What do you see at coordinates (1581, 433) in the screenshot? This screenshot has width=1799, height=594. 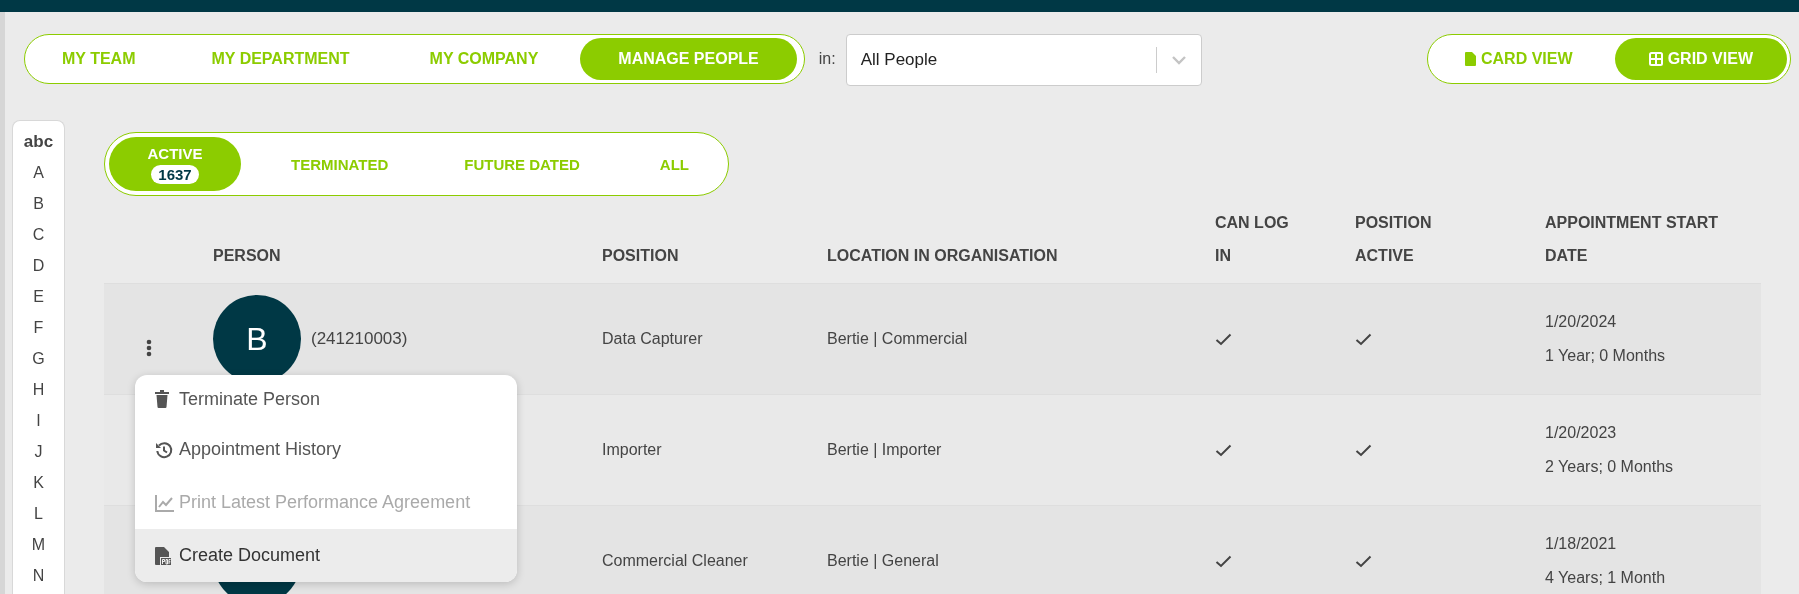 I see `start-date: 1/20/2023` at bounding box center [1581, 433].